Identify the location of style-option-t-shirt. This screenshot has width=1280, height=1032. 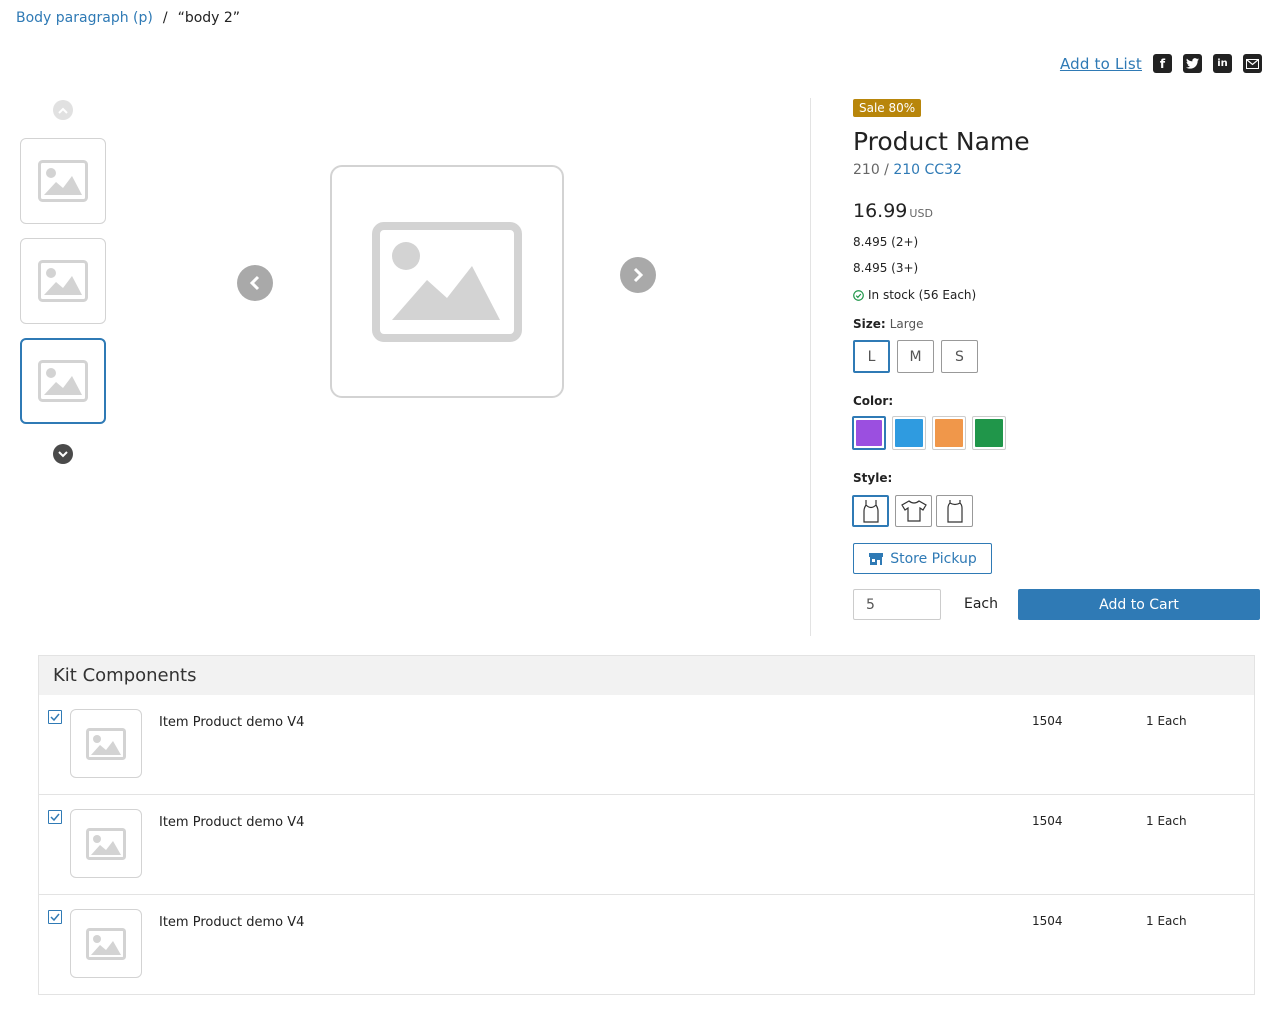
(913, 511).